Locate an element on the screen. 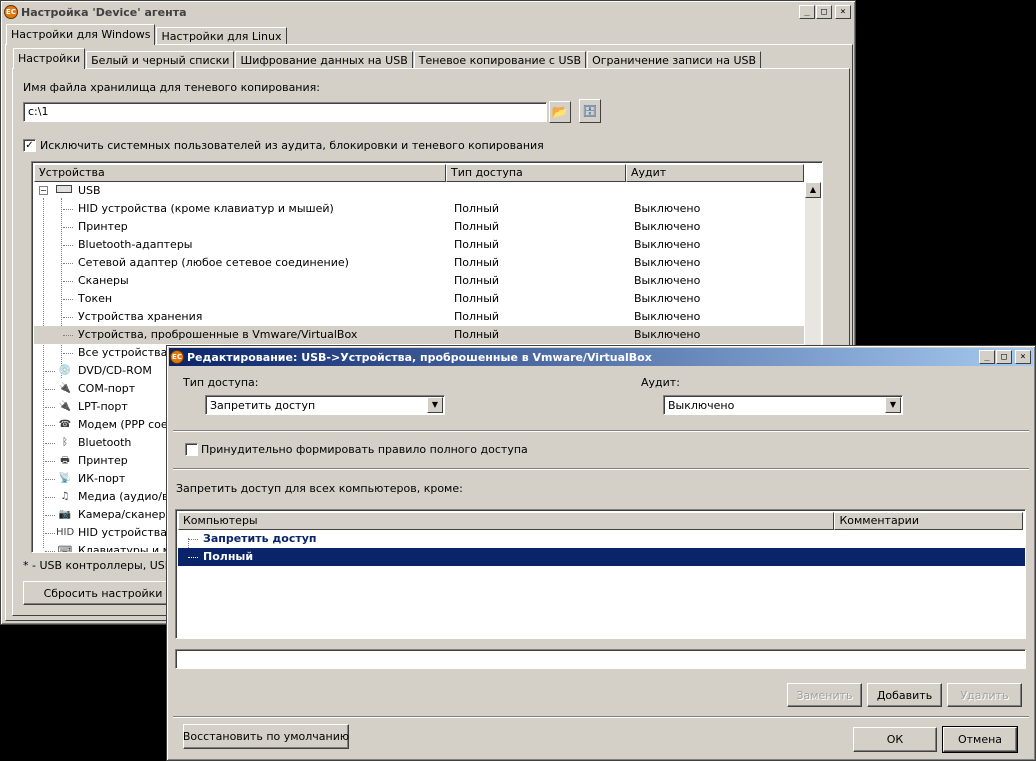 This screenshot has width=1036, height=761. column-header-computers: Компьютеры is located at coordinates (506, 521).